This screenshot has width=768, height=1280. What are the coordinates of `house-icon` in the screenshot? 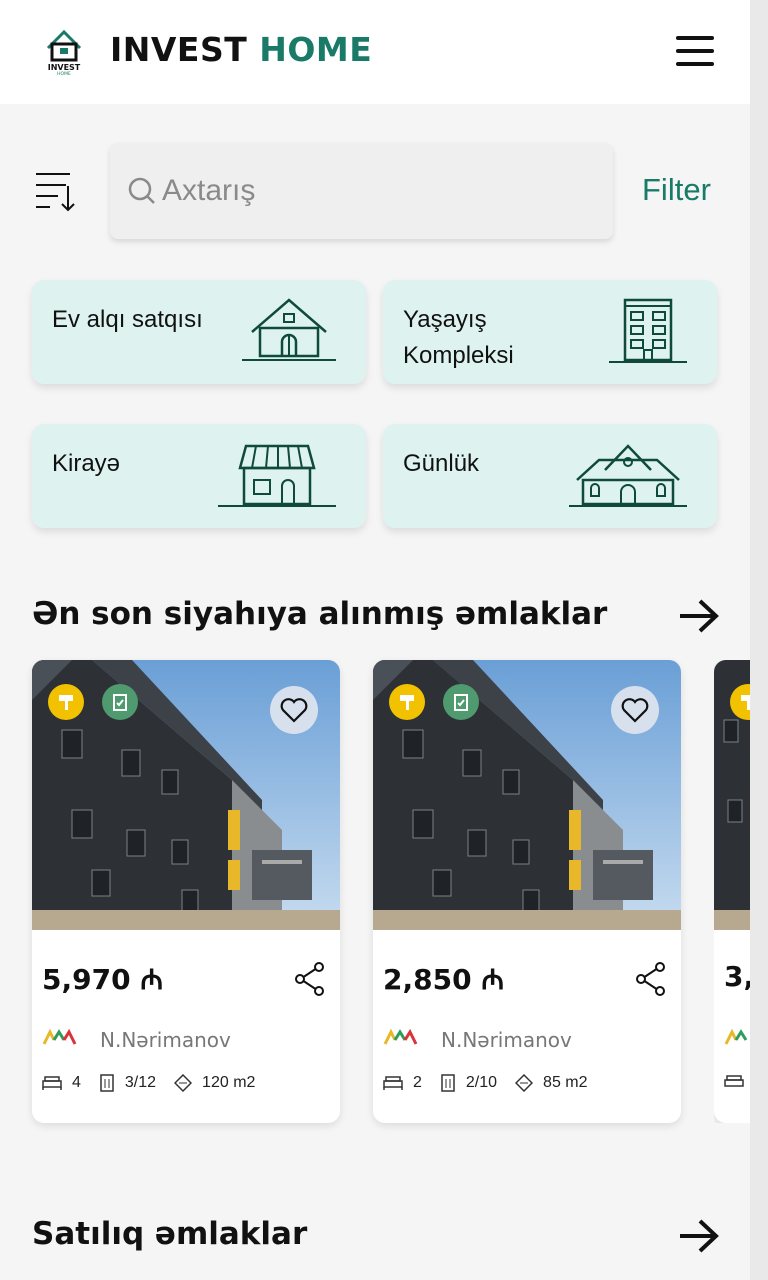 It's located at (289, 329).